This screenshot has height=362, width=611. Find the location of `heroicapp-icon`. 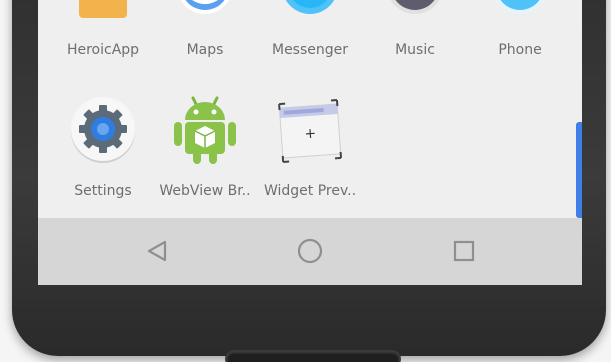

heroicapp-icon is located at coordinates (103, 10).